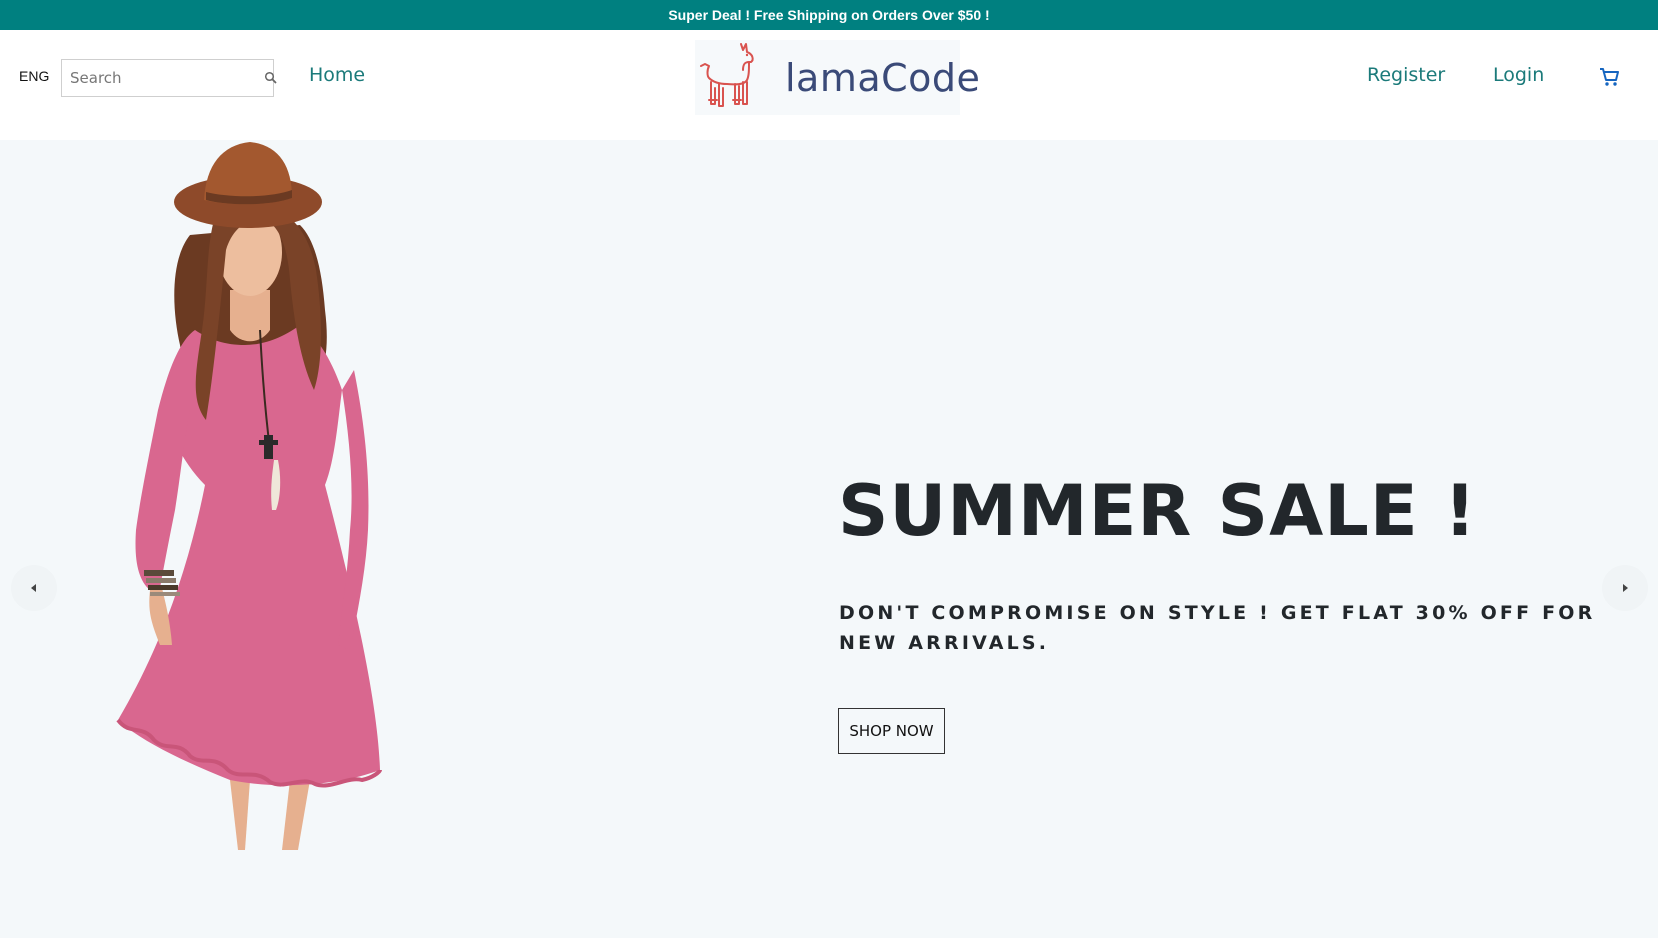 The image size is (1658, 938). I want to click on login-link: Login, so click(1518, 75).